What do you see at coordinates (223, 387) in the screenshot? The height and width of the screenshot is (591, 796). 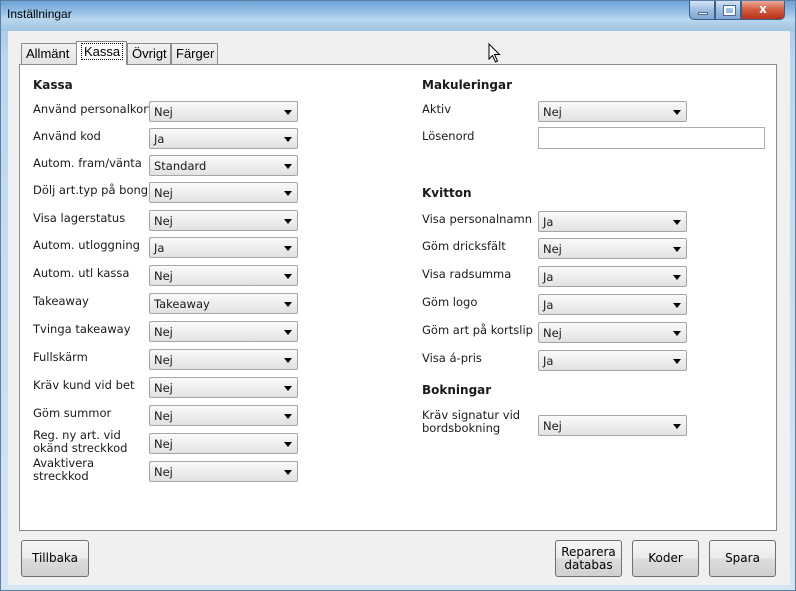 I see `select-krav-kund: Nej` at bounding box center [223, 387].